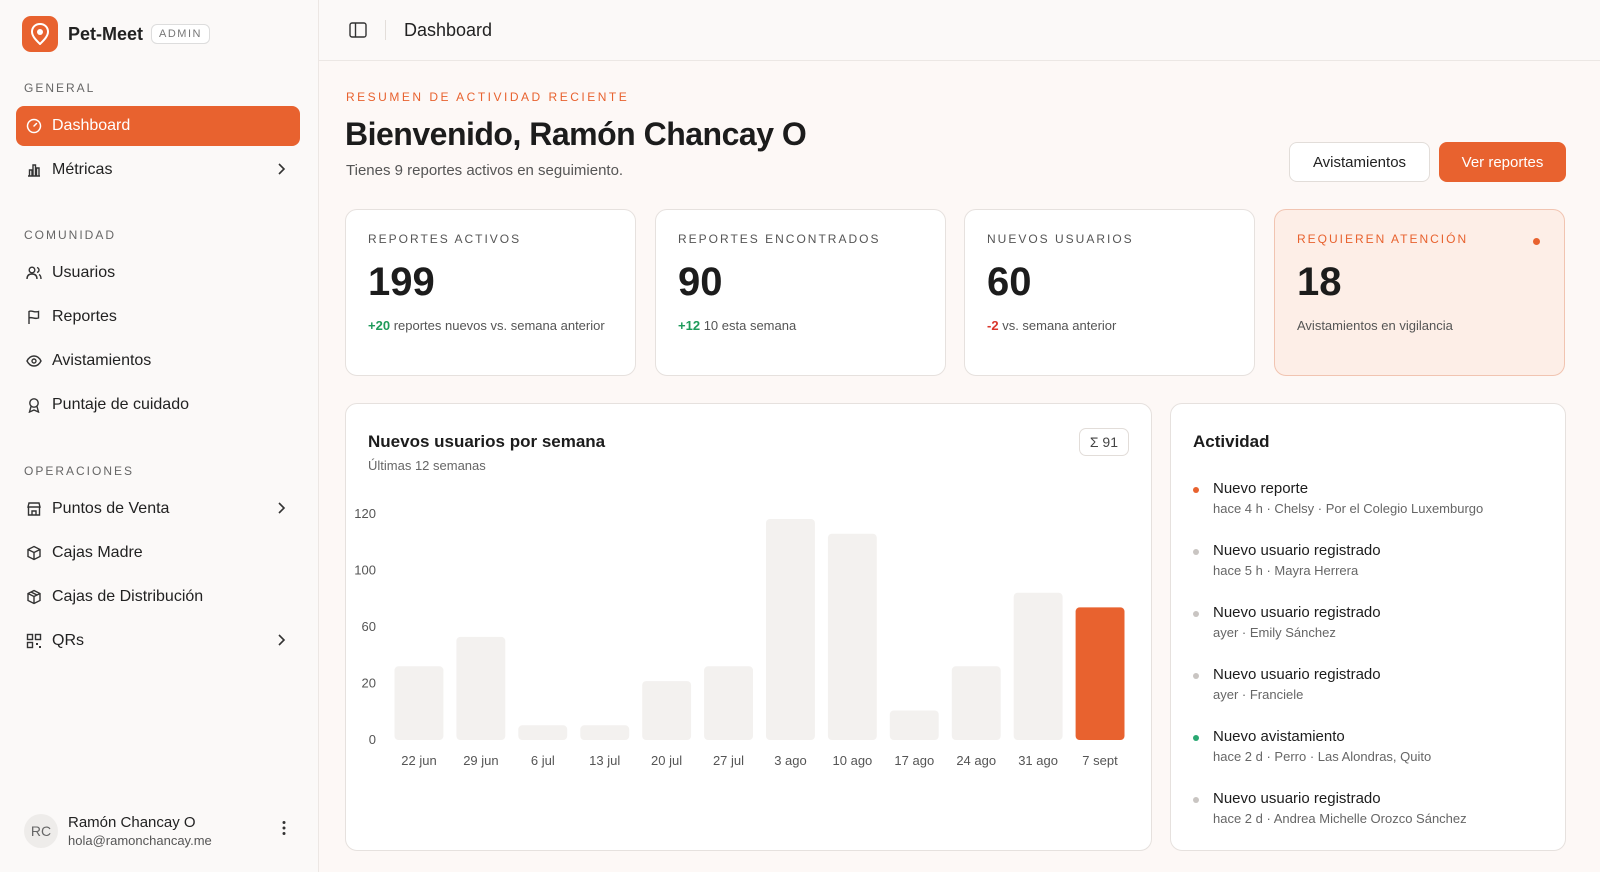  What do you see at coordinates (34, 361) in the screenshot?
I see `eye-icon` at bounding box center [34, 361].